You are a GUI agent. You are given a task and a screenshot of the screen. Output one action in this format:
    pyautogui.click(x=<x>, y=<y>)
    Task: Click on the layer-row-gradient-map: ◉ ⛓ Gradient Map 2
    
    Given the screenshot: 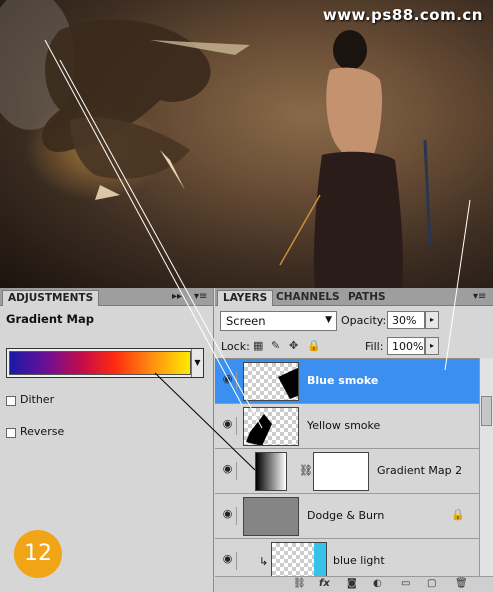 What is the action you would take?
    pyautogui.click(x=347, y=471)
    